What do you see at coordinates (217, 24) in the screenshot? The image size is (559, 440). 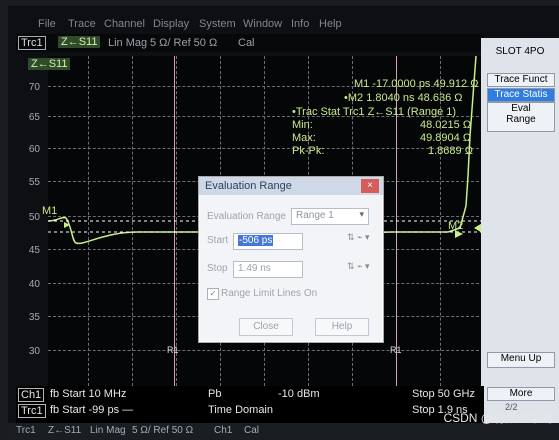 I see `menu-system: System` at bounding box center [217, 24].